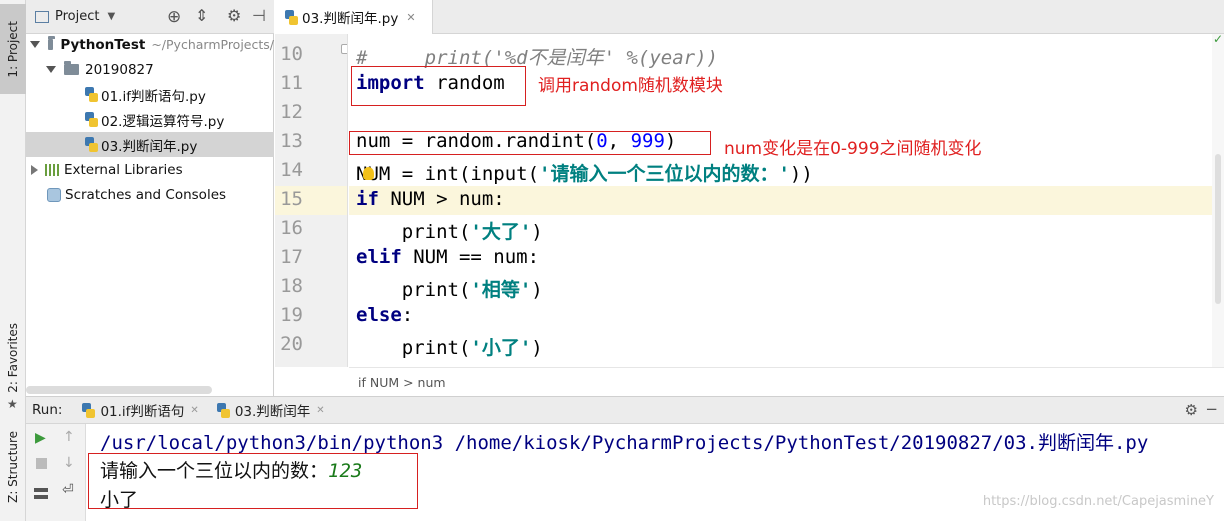  I want to click on annotation-box-import, so click(438, 86).